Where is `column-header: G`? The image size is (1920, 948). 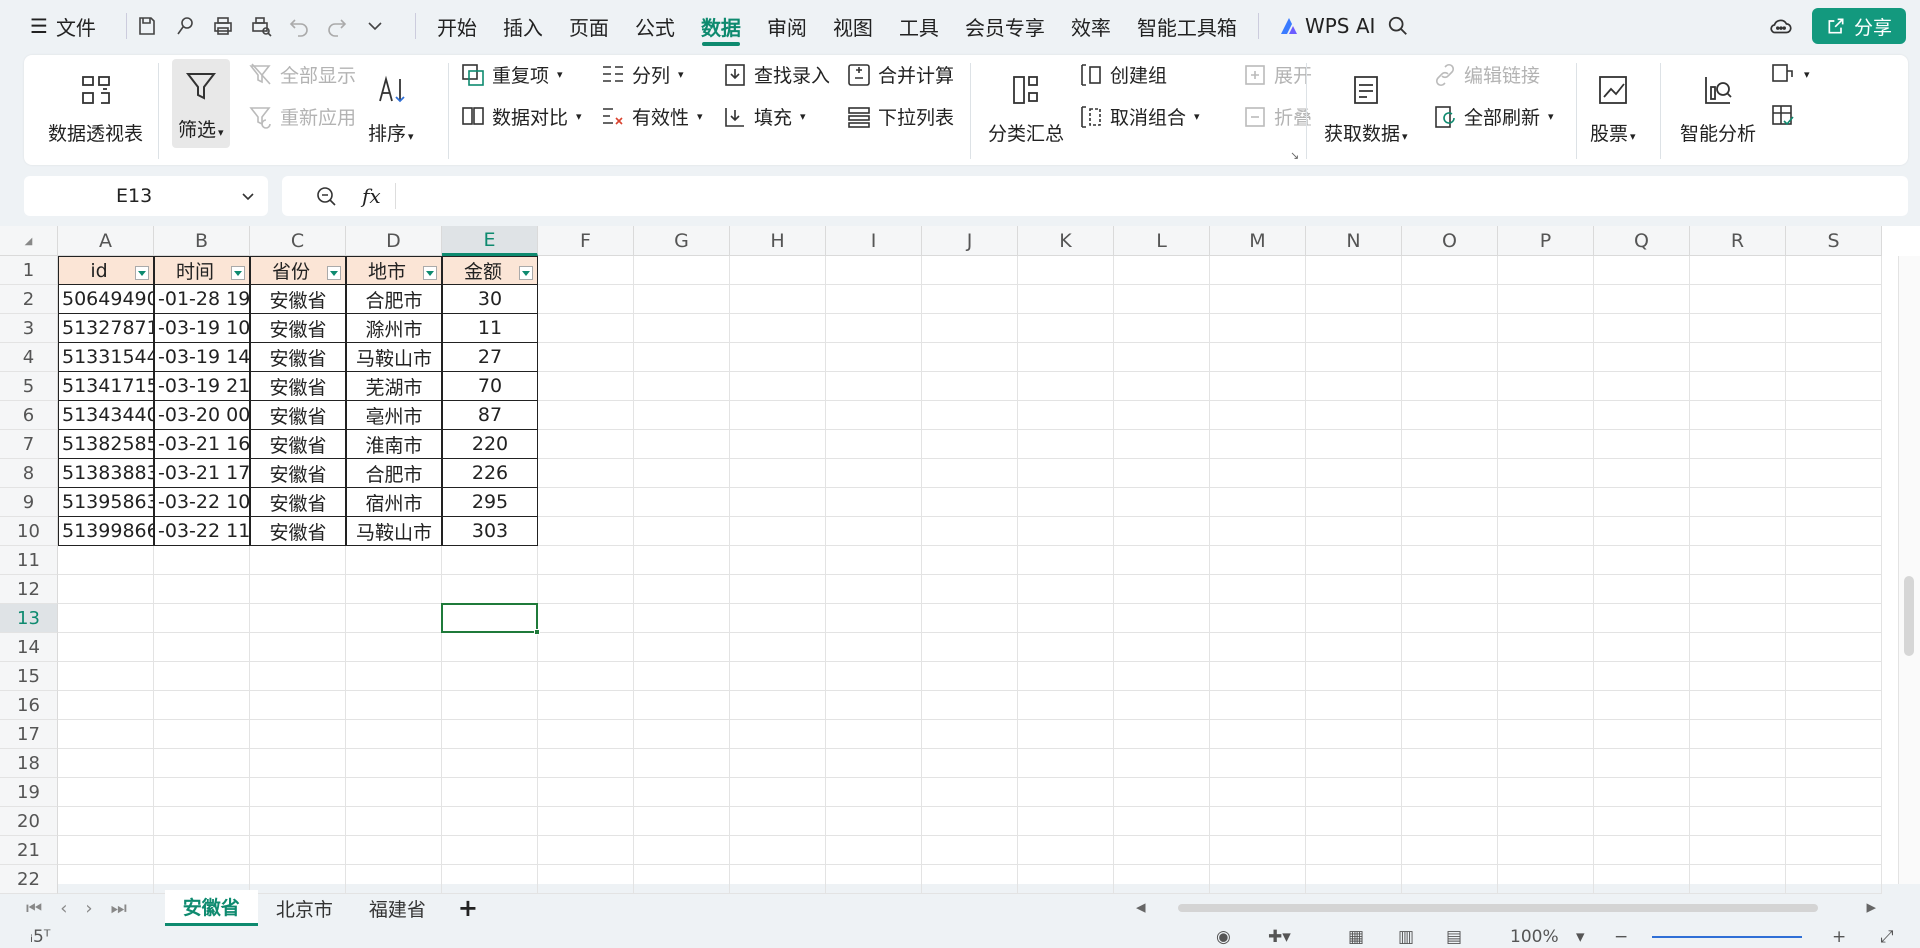 column-header: G is located at coordinates (682, 241).